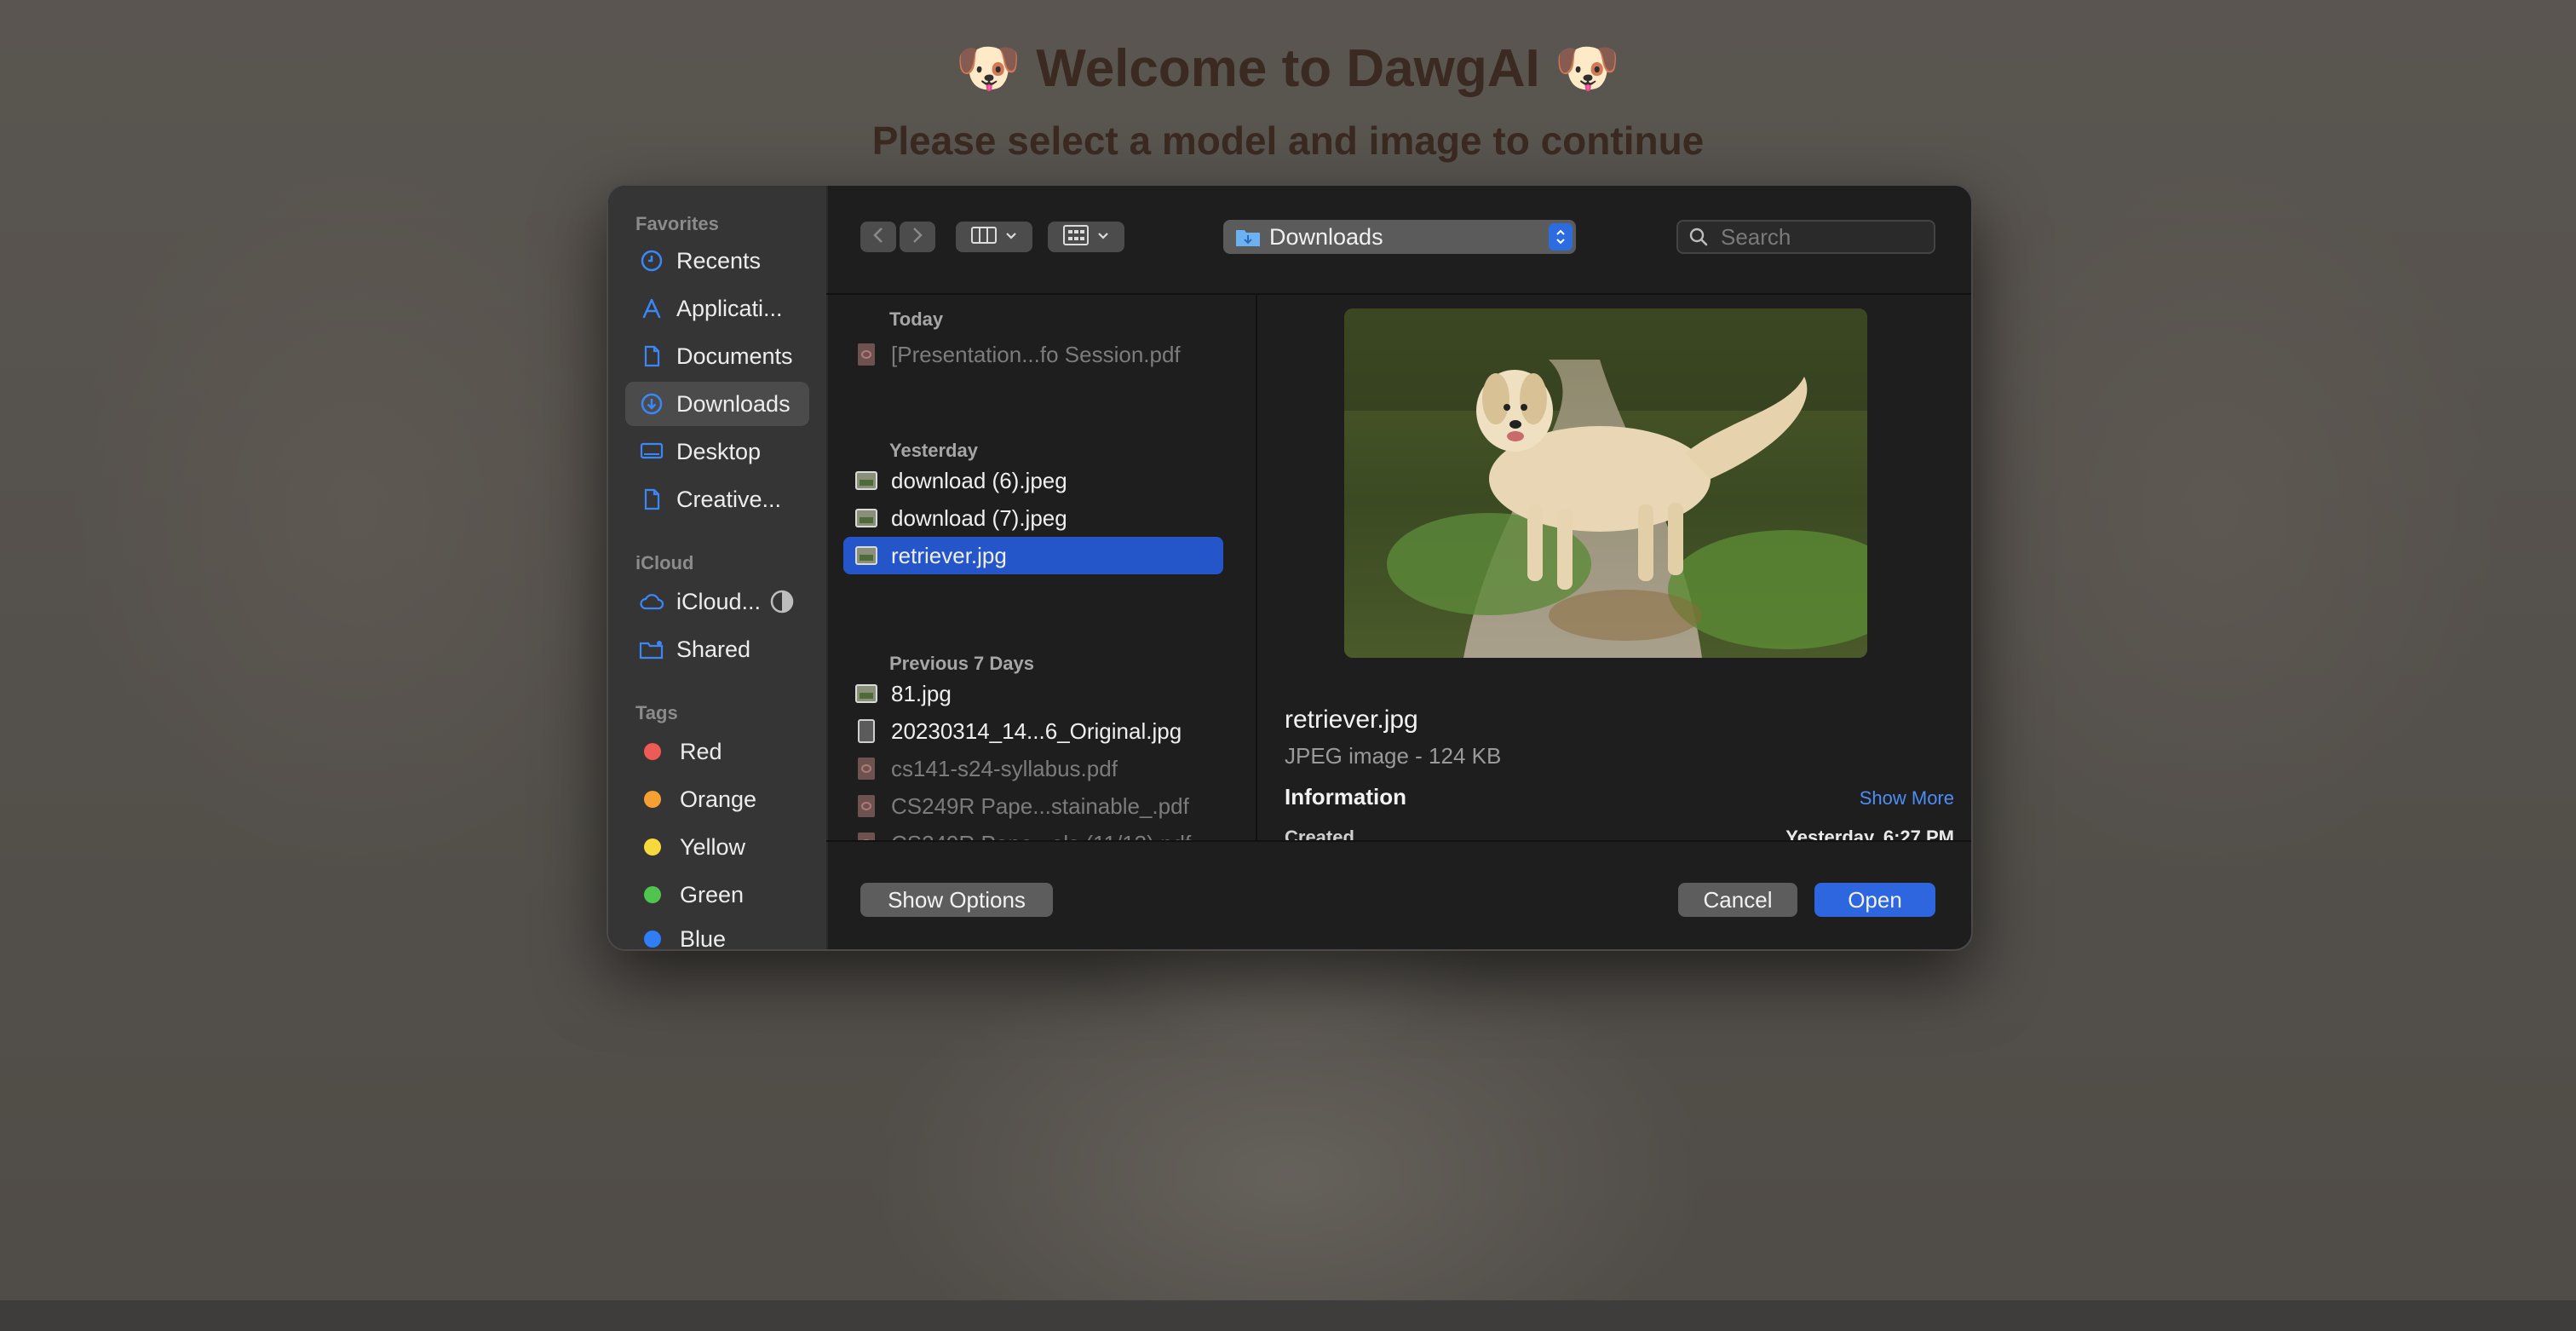 This screenshot has height=1331, width=2576. I want to click on sidebar-tag-blue: Blue, so click(717, 934).